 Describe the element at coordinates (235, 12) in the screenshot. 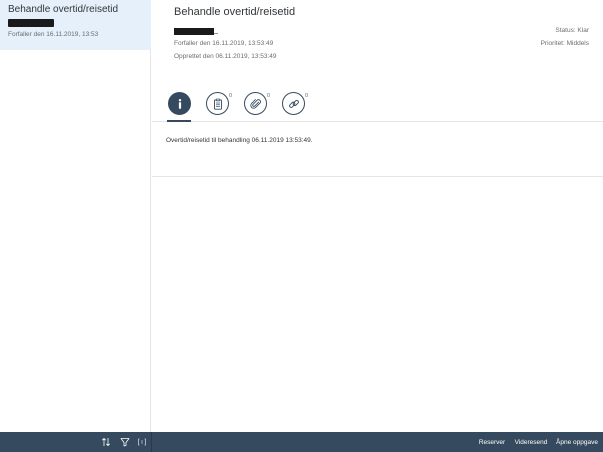

I see `page-title: Behandle overtid/reisetid` at that location.